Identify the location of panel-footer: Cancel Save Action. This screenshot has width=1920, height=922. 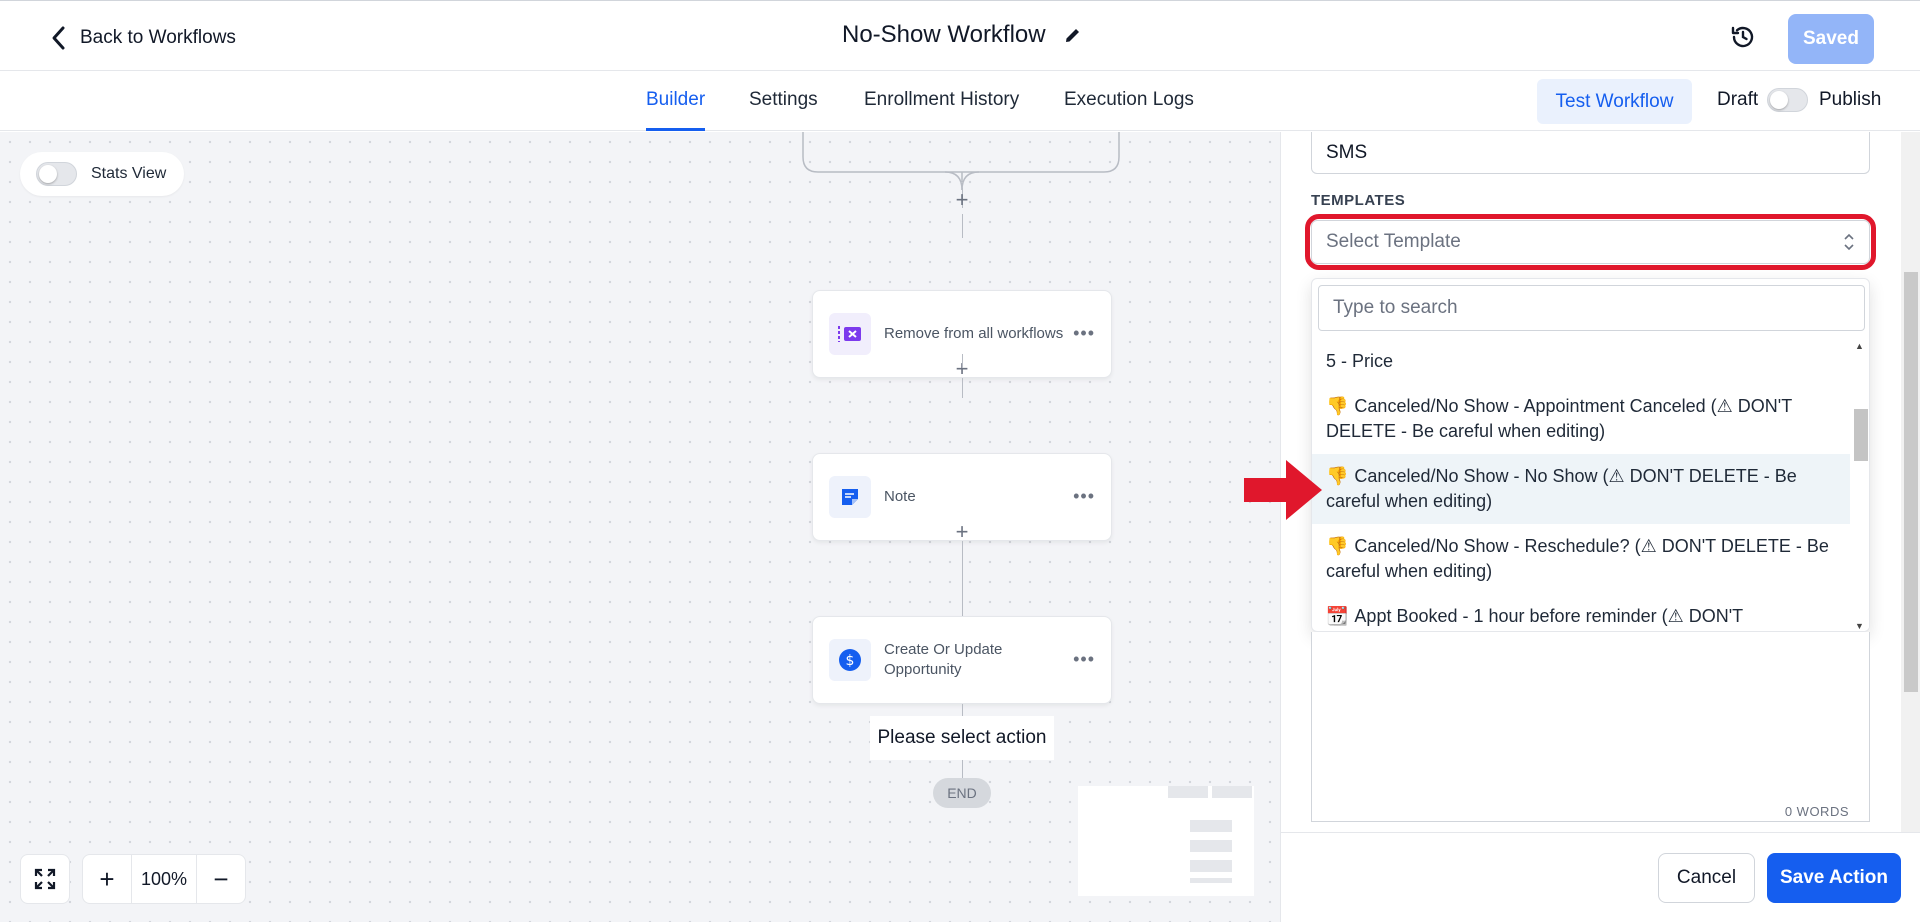
(1600, 877).